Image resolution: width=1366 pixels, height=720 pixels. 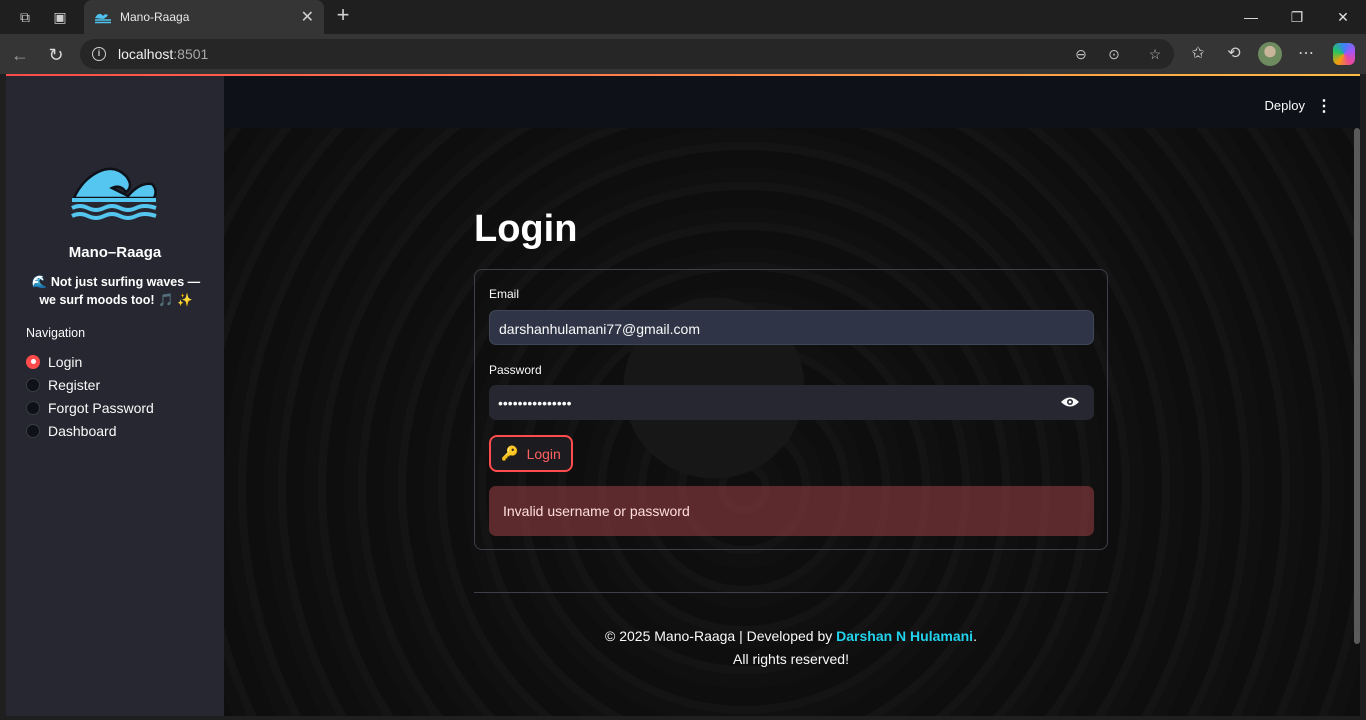 I want to click on navigation-radio-group: Login Register Forgot Password Dashboard, so click(x=90, y=396).